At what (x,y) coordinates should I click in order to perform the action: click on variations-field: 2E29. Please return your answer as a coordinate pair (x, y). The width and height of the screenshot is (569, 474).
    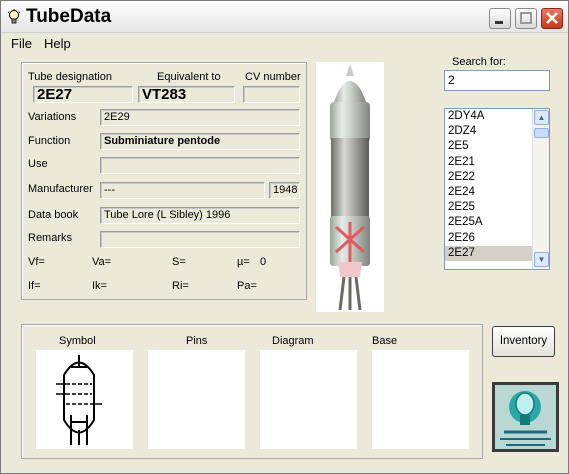
    Looking at the image, I should click on (200, 117).